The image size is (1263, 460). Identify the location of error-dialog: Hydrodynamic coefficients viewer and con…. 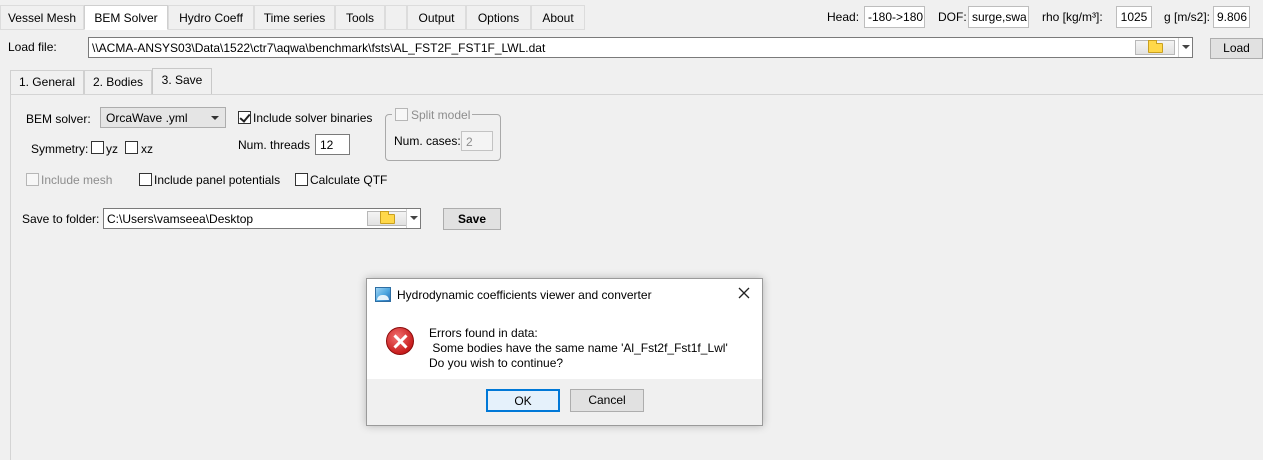
(564, 352).